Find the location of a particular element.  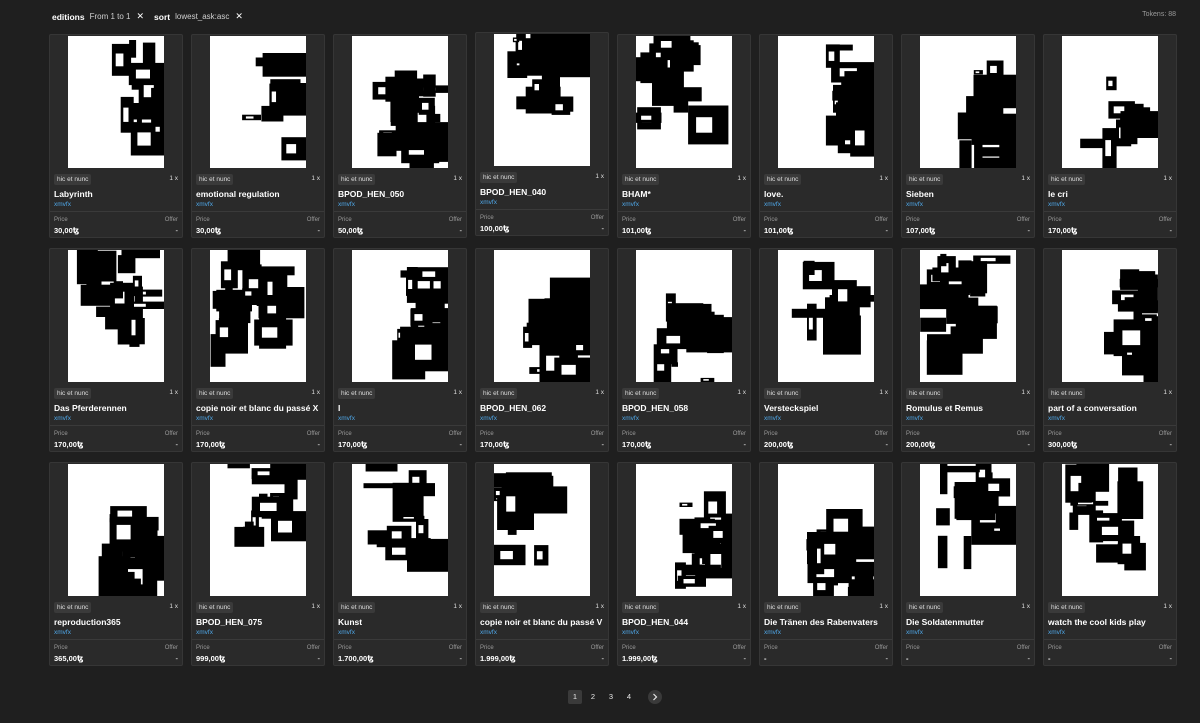

page-1: 1 is located at coordinates (575, 697).